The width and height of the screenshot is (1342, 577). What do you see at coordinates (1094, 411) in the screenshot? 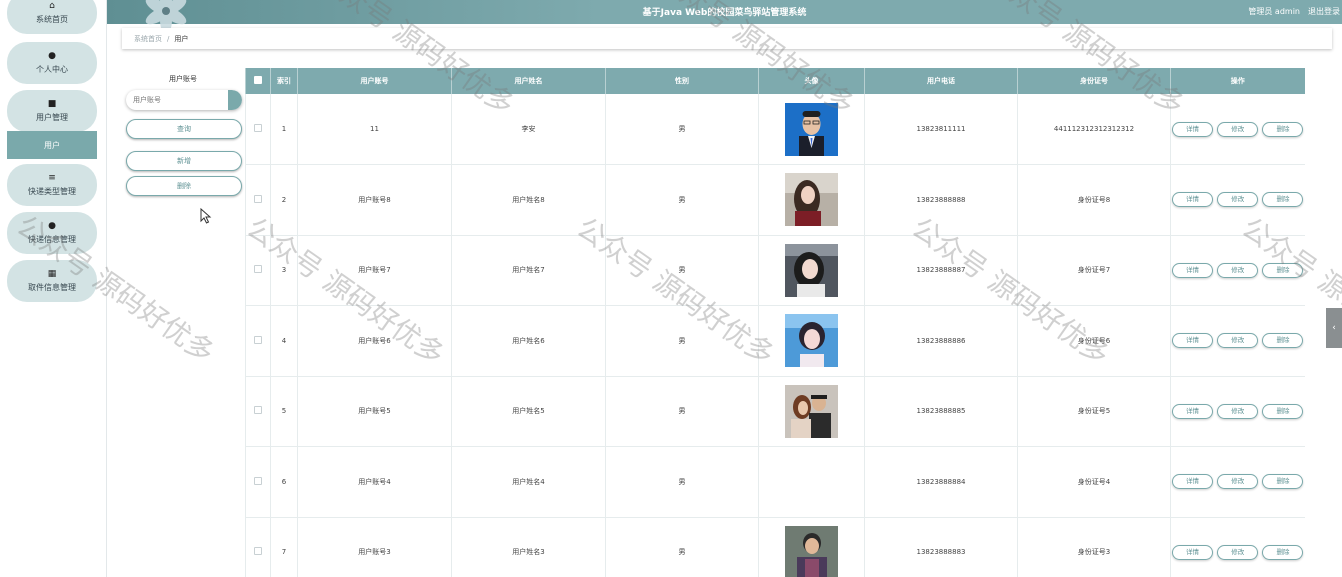
I see `cell-id-number: 身份证号5` at bounding box center [1094, 411].